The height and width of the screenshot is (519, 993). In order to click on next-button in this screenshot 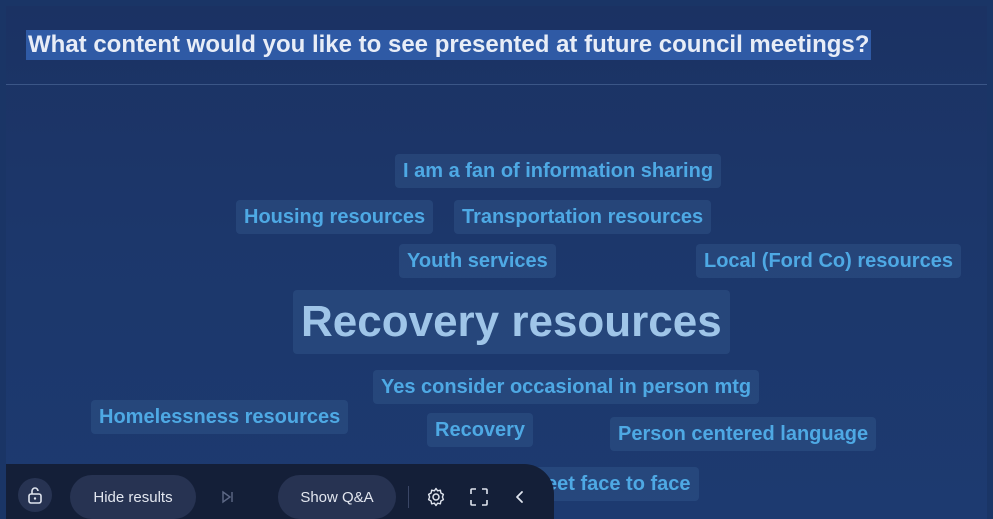, I will do `click(228, 497)`.